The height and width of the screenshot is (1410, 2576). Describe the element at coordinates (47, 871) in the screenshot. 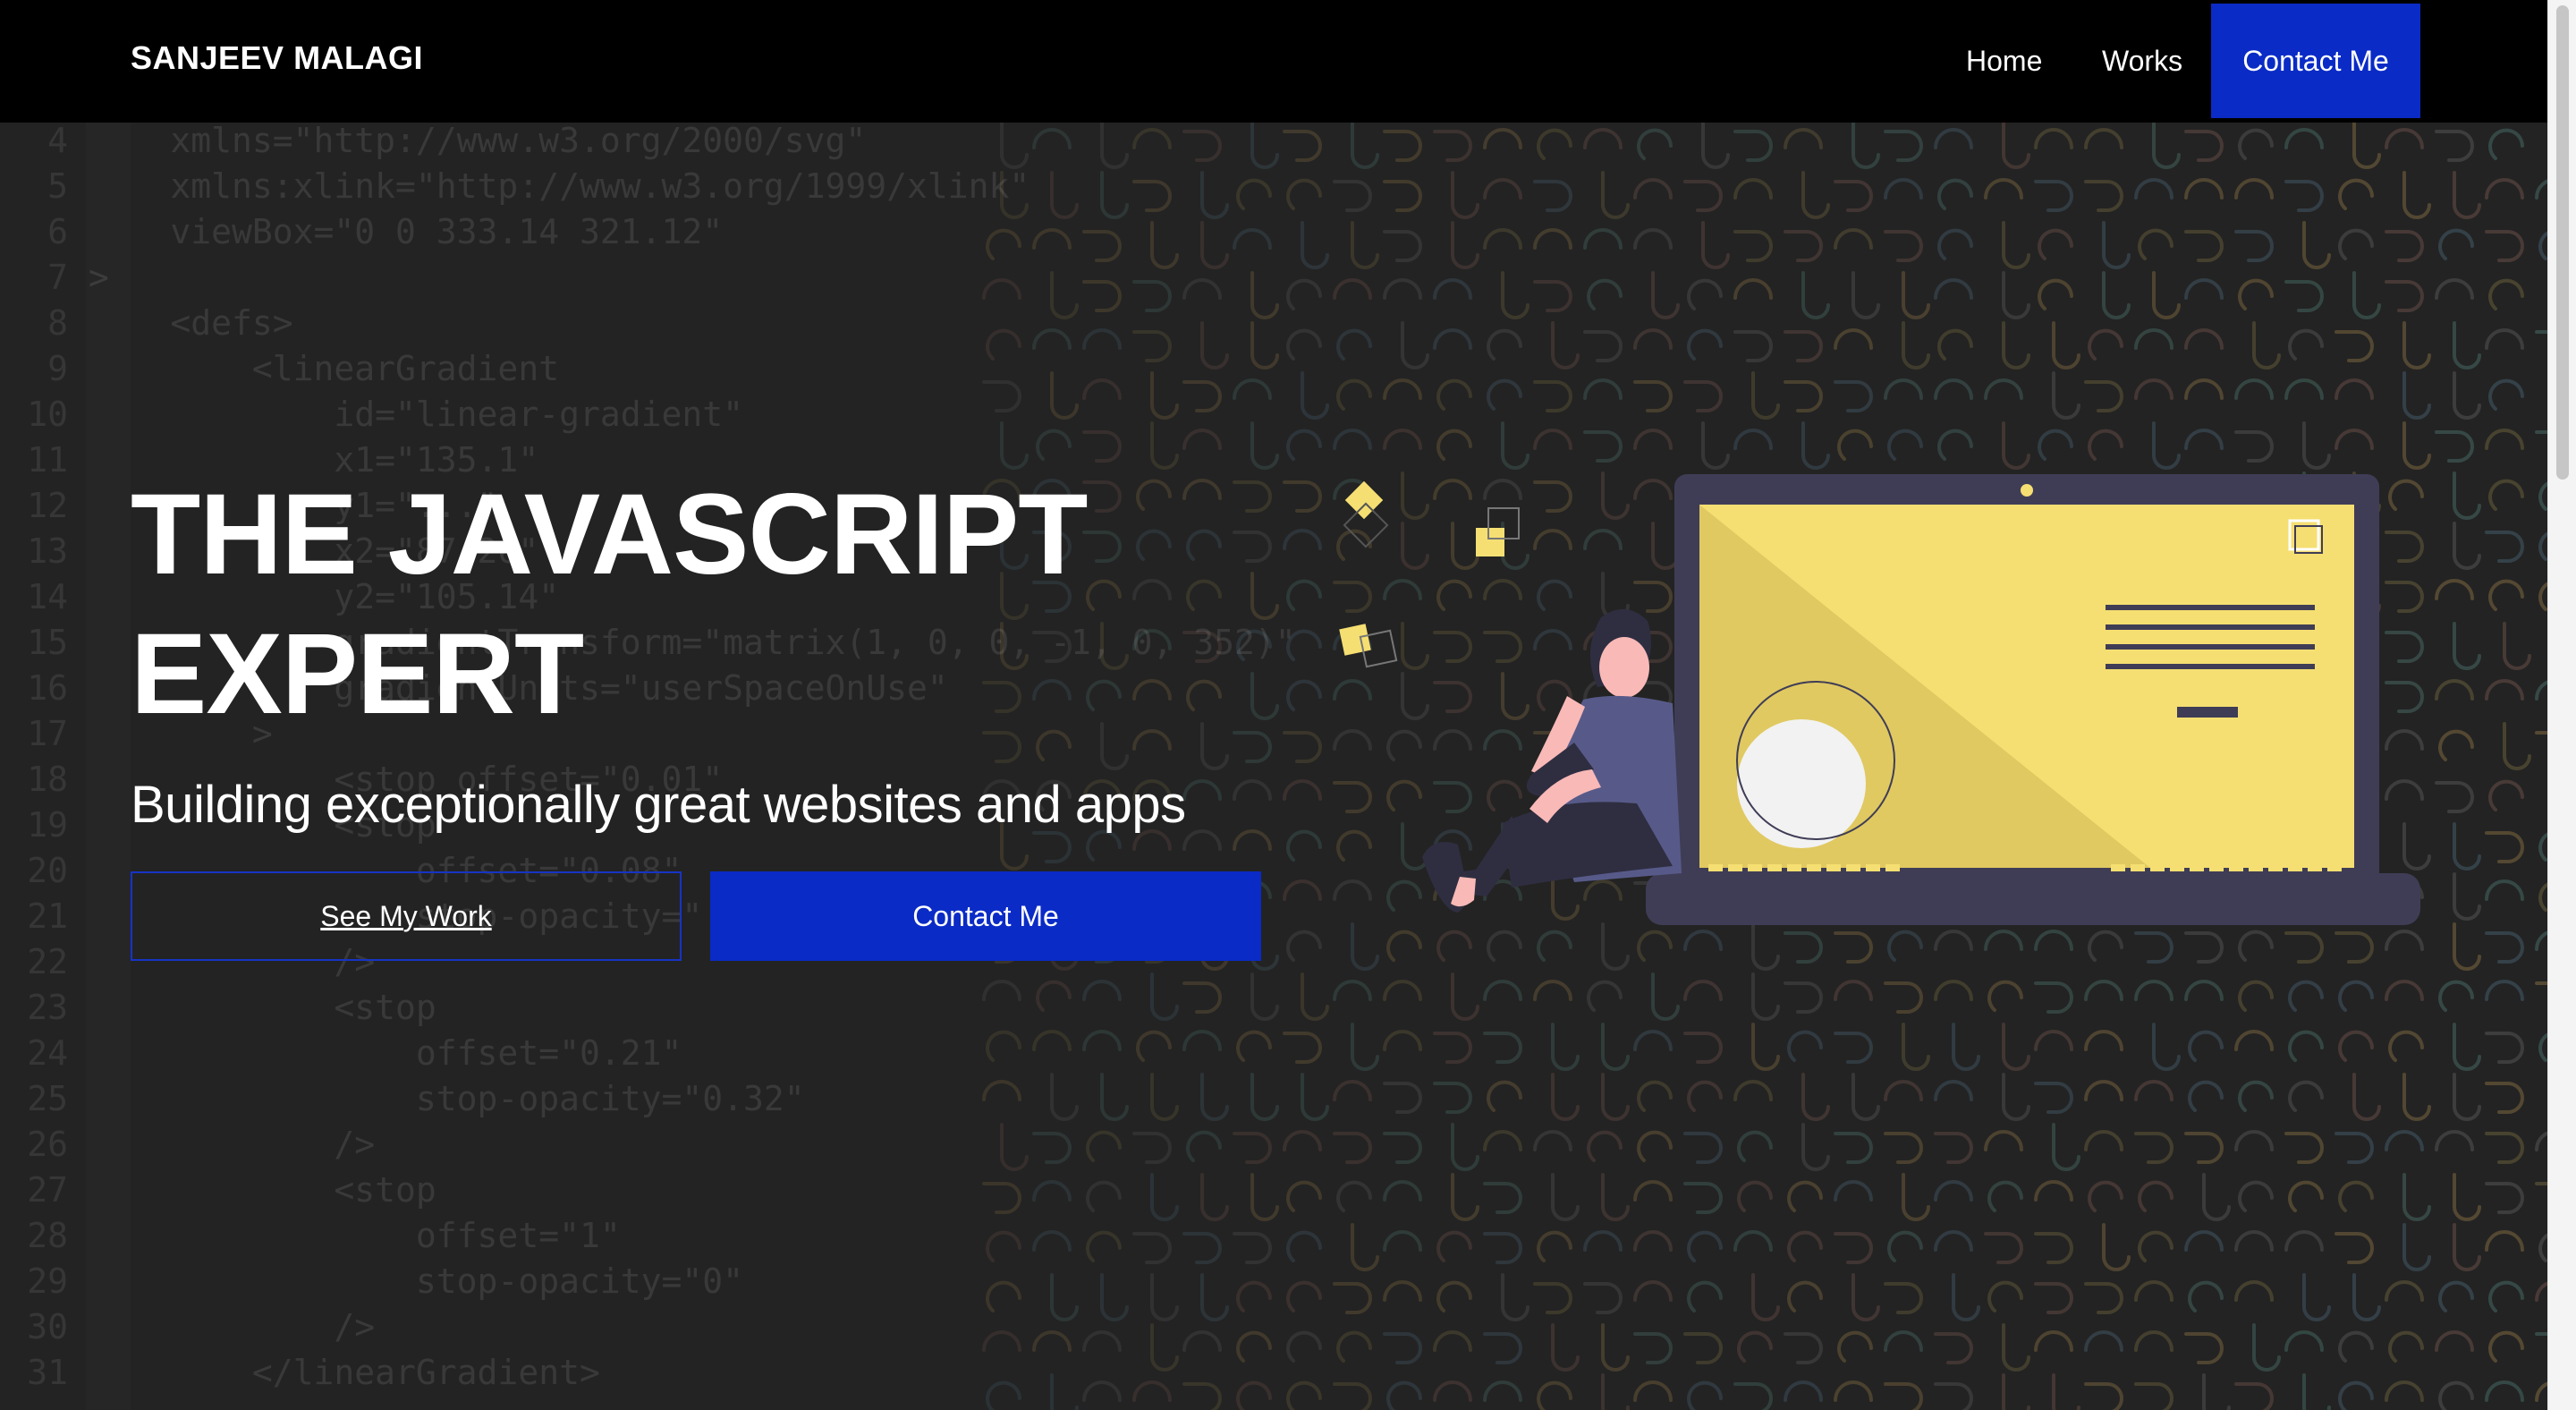

I see `line-number: 20` at that location.